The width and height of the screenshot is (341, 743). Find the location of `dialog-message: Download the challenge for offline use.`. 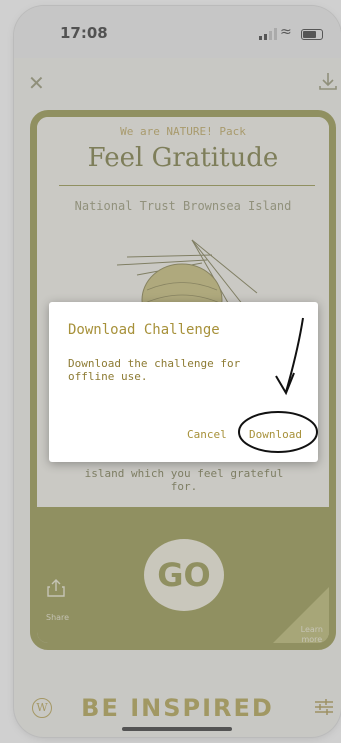

dialog-message: Download the challenge for offline use. is located at coordinates (154, 370).